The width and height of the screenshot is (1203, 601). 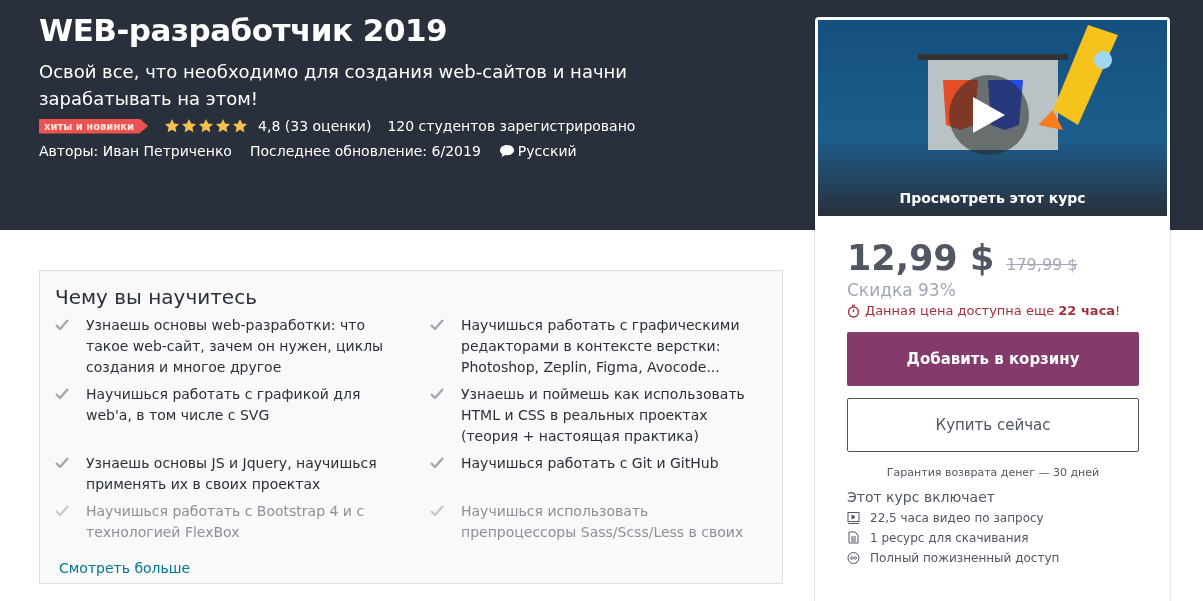 What do you see at coordinates (853, 518) in the screenshot?
I see `video-icon` at bounding box center [853, 518].